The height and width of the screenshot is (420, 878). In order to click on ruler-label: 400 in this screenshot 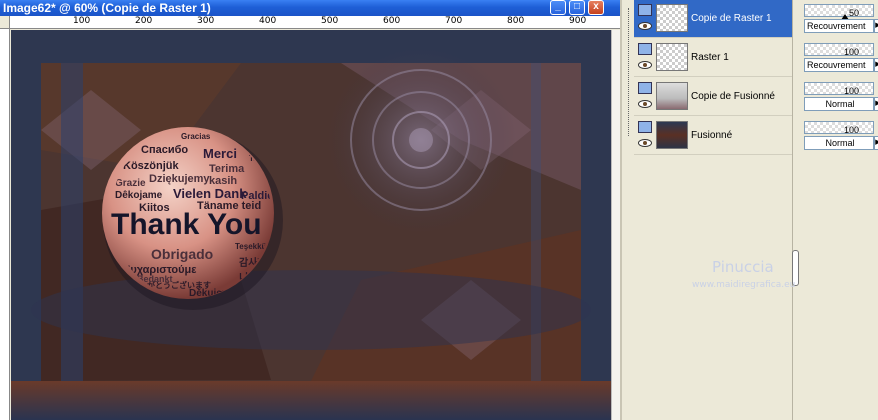, I will do `click(268, 21)`.